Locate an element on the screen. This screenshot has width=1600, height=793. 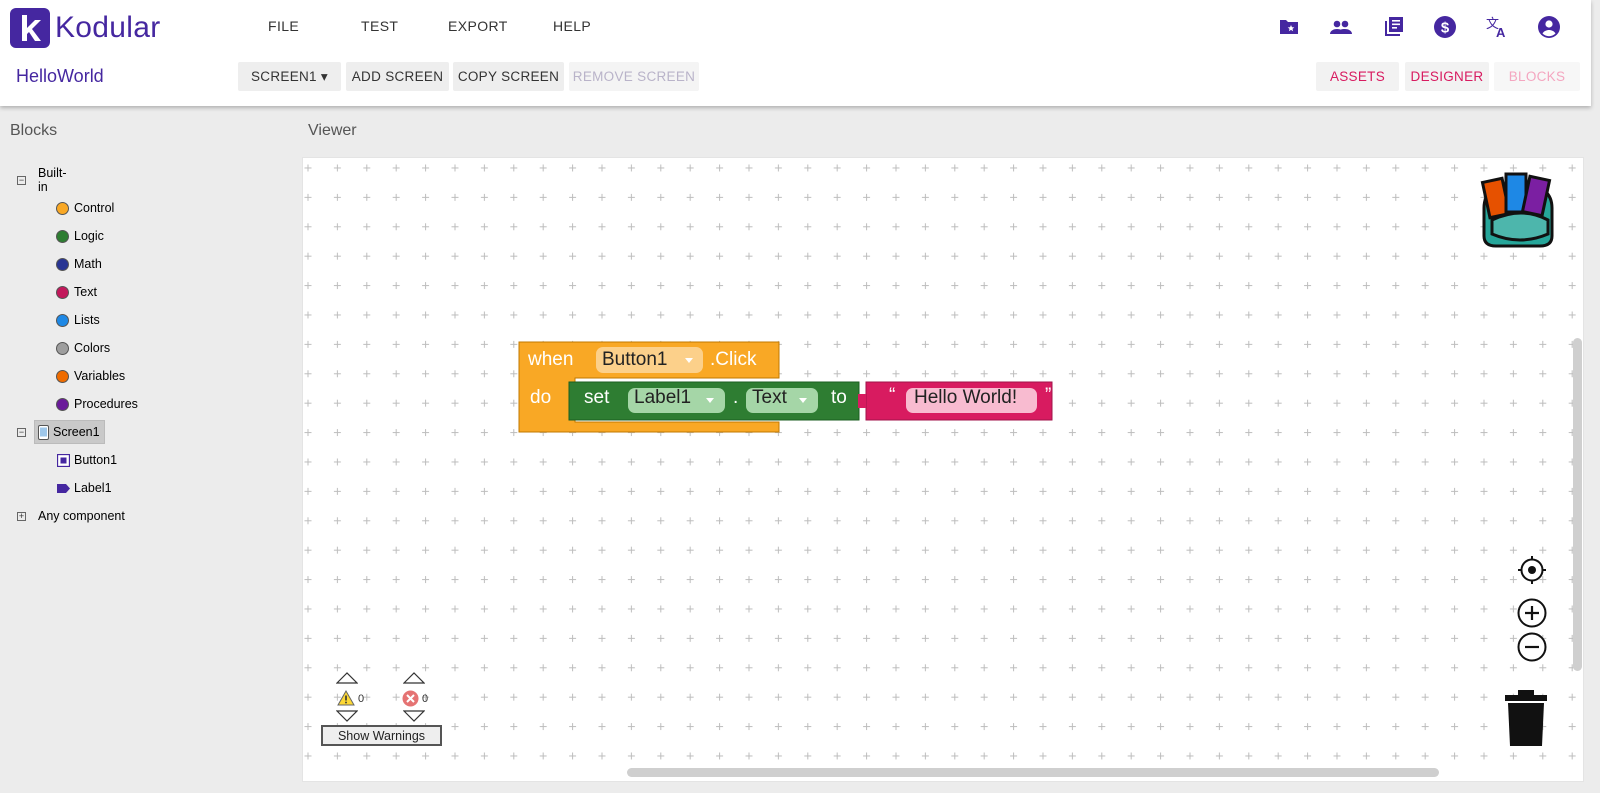
top-icon-bar: $ 文A is located at coordinates (1419, 27).